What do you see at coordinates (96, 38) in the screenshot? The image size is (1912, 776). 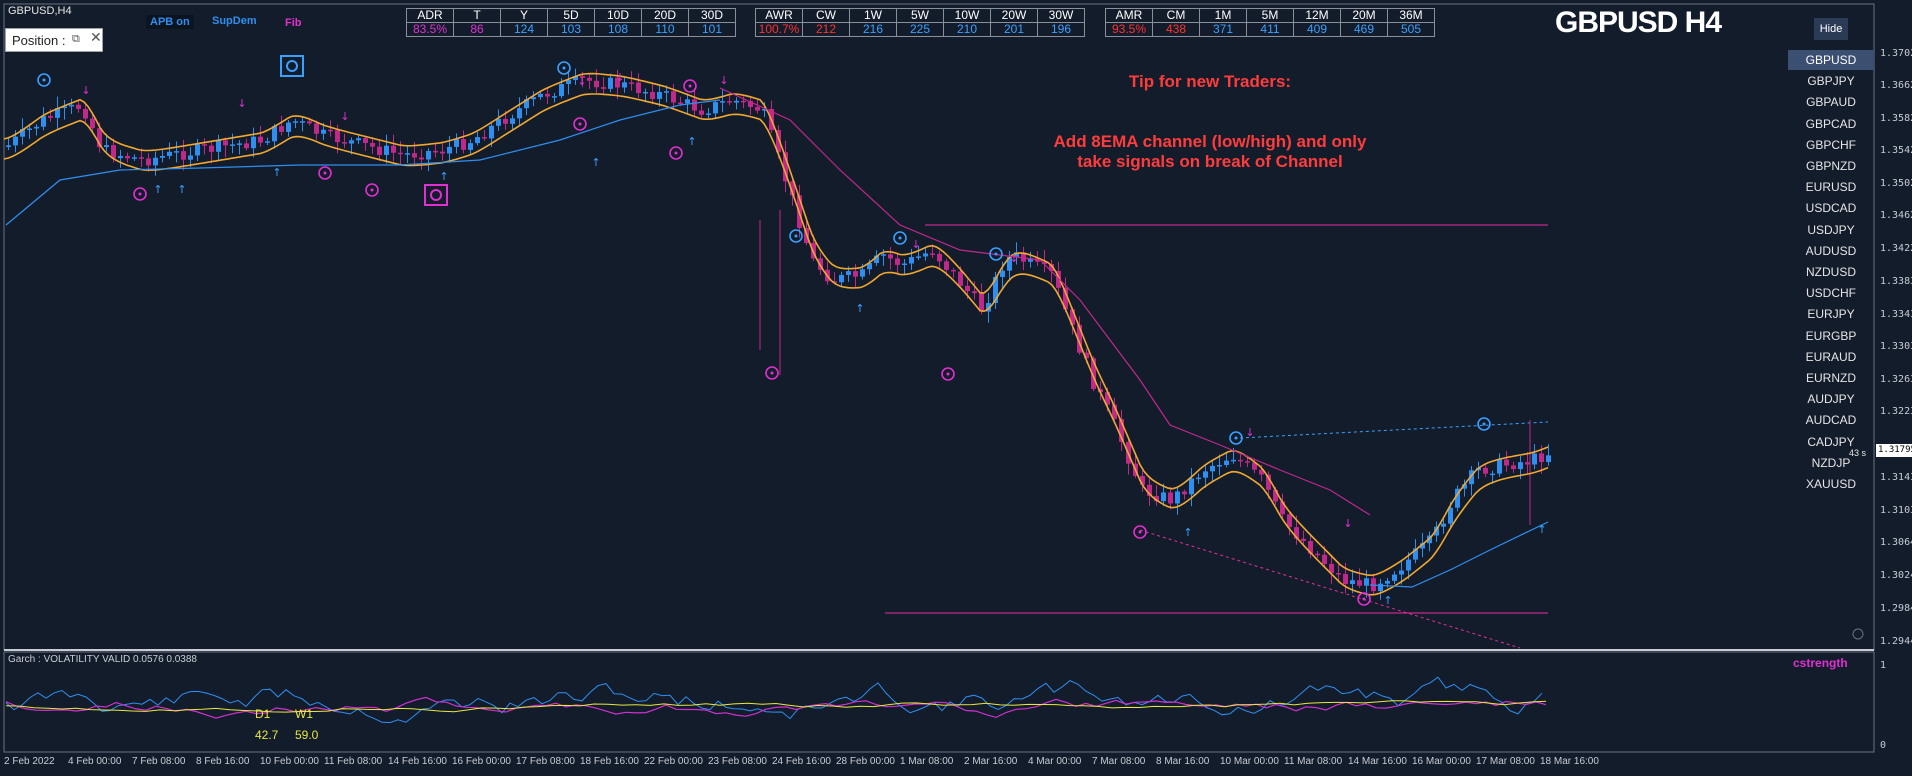 I see `close-icon: ✕` at bounding box center [96, 38].